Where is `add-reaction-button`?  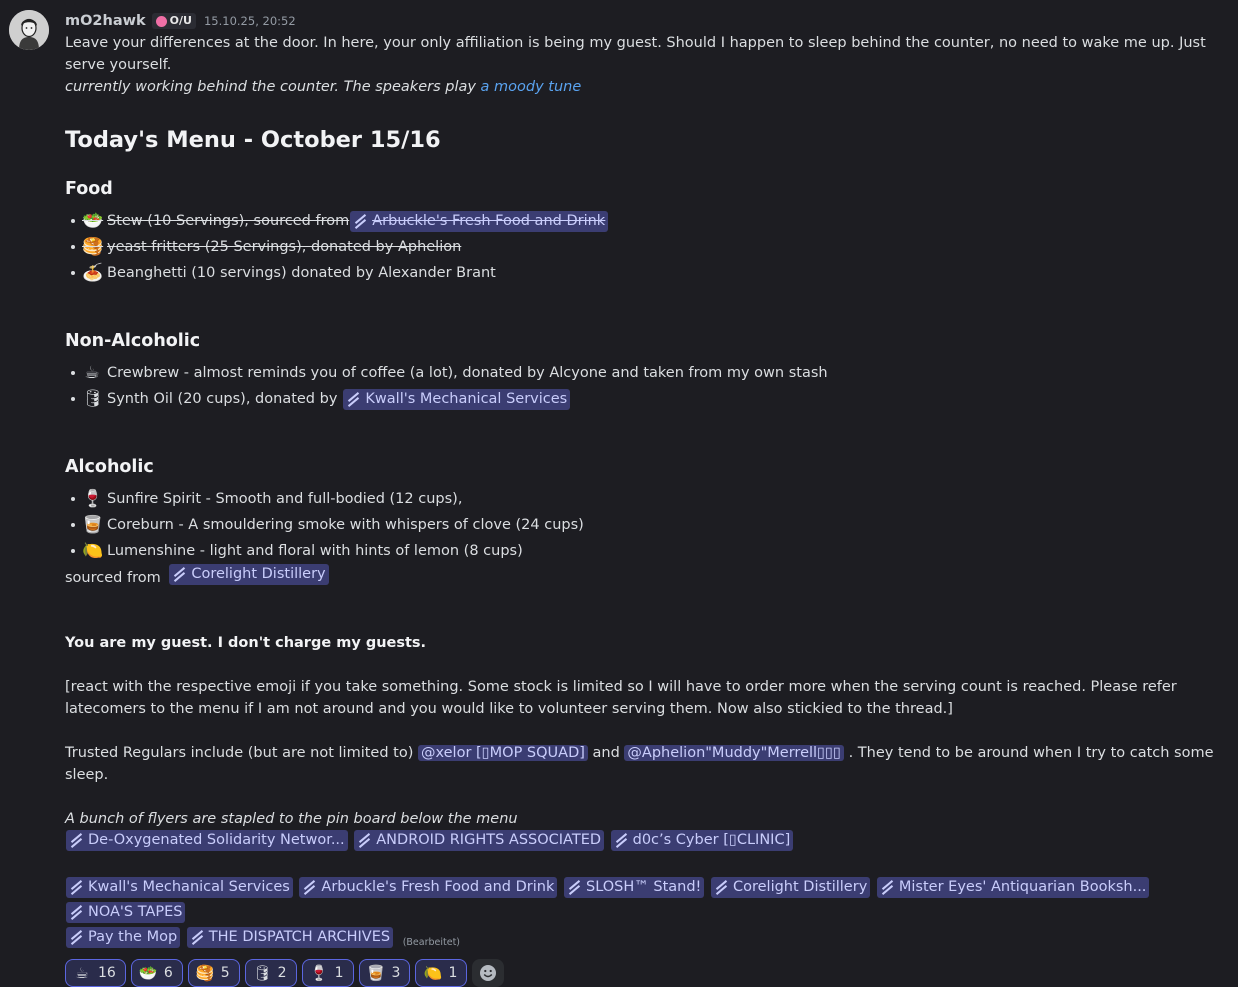
add-reaction-button is located at coordinates (488, 973).